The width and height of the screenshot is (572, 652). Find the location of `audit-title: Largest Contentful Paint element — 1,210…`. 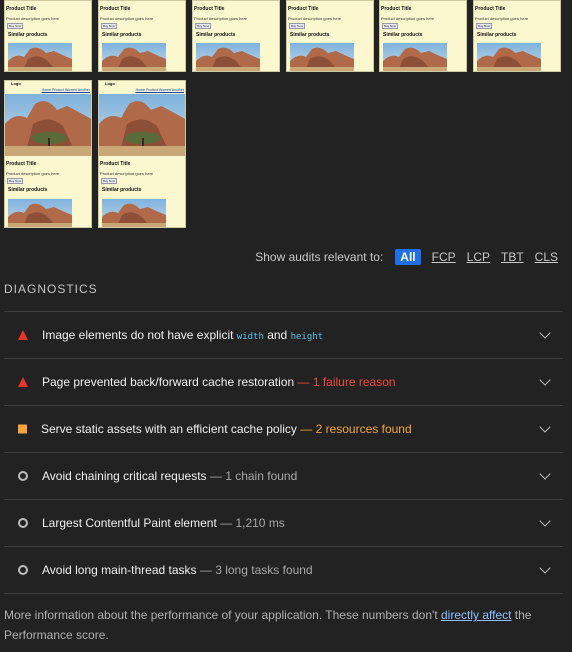

audit-title: Largest Contentful Paint element — 1,210… is located at coordinates (163, 523).